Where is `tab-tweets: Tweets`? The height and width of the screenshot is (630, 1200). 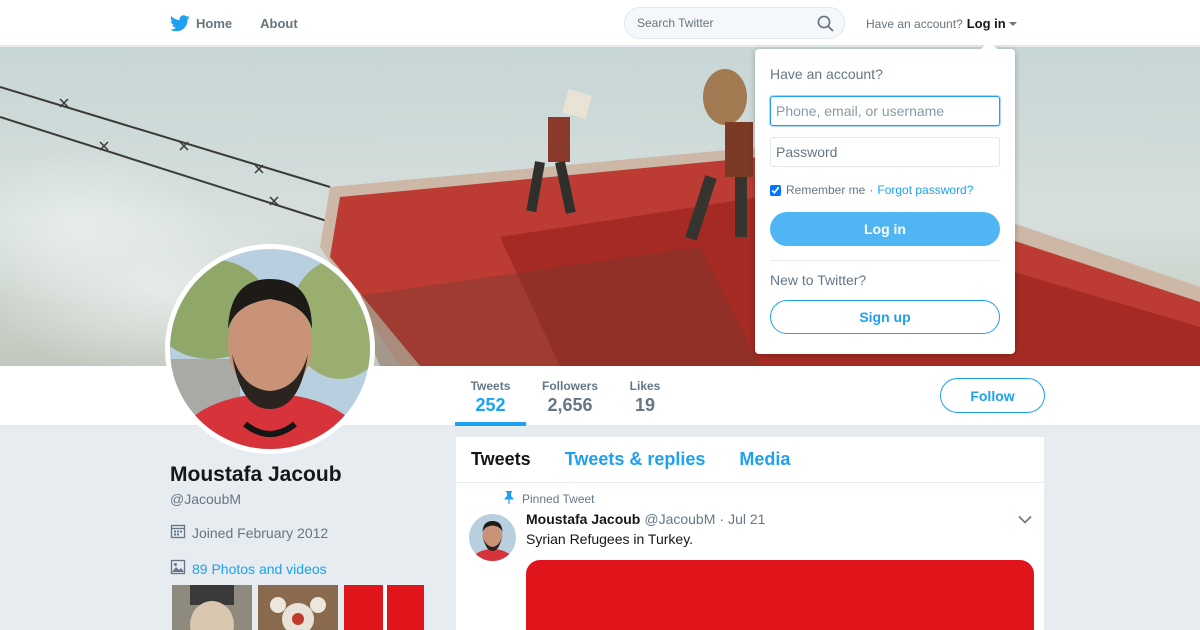
tab-tweets: Tweets is located at coordinates (501, 459).